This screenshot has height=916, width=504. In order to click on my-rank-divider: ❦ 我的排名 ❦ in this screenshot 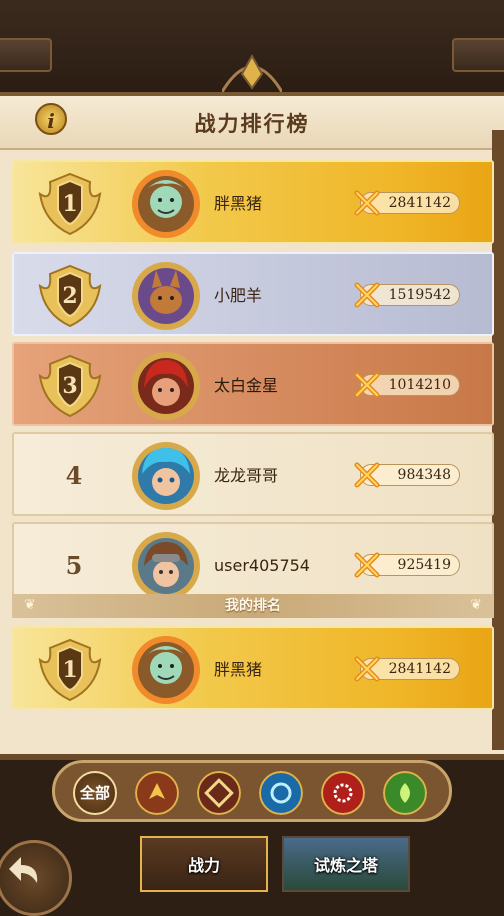, I will do `click(253, 606)`.